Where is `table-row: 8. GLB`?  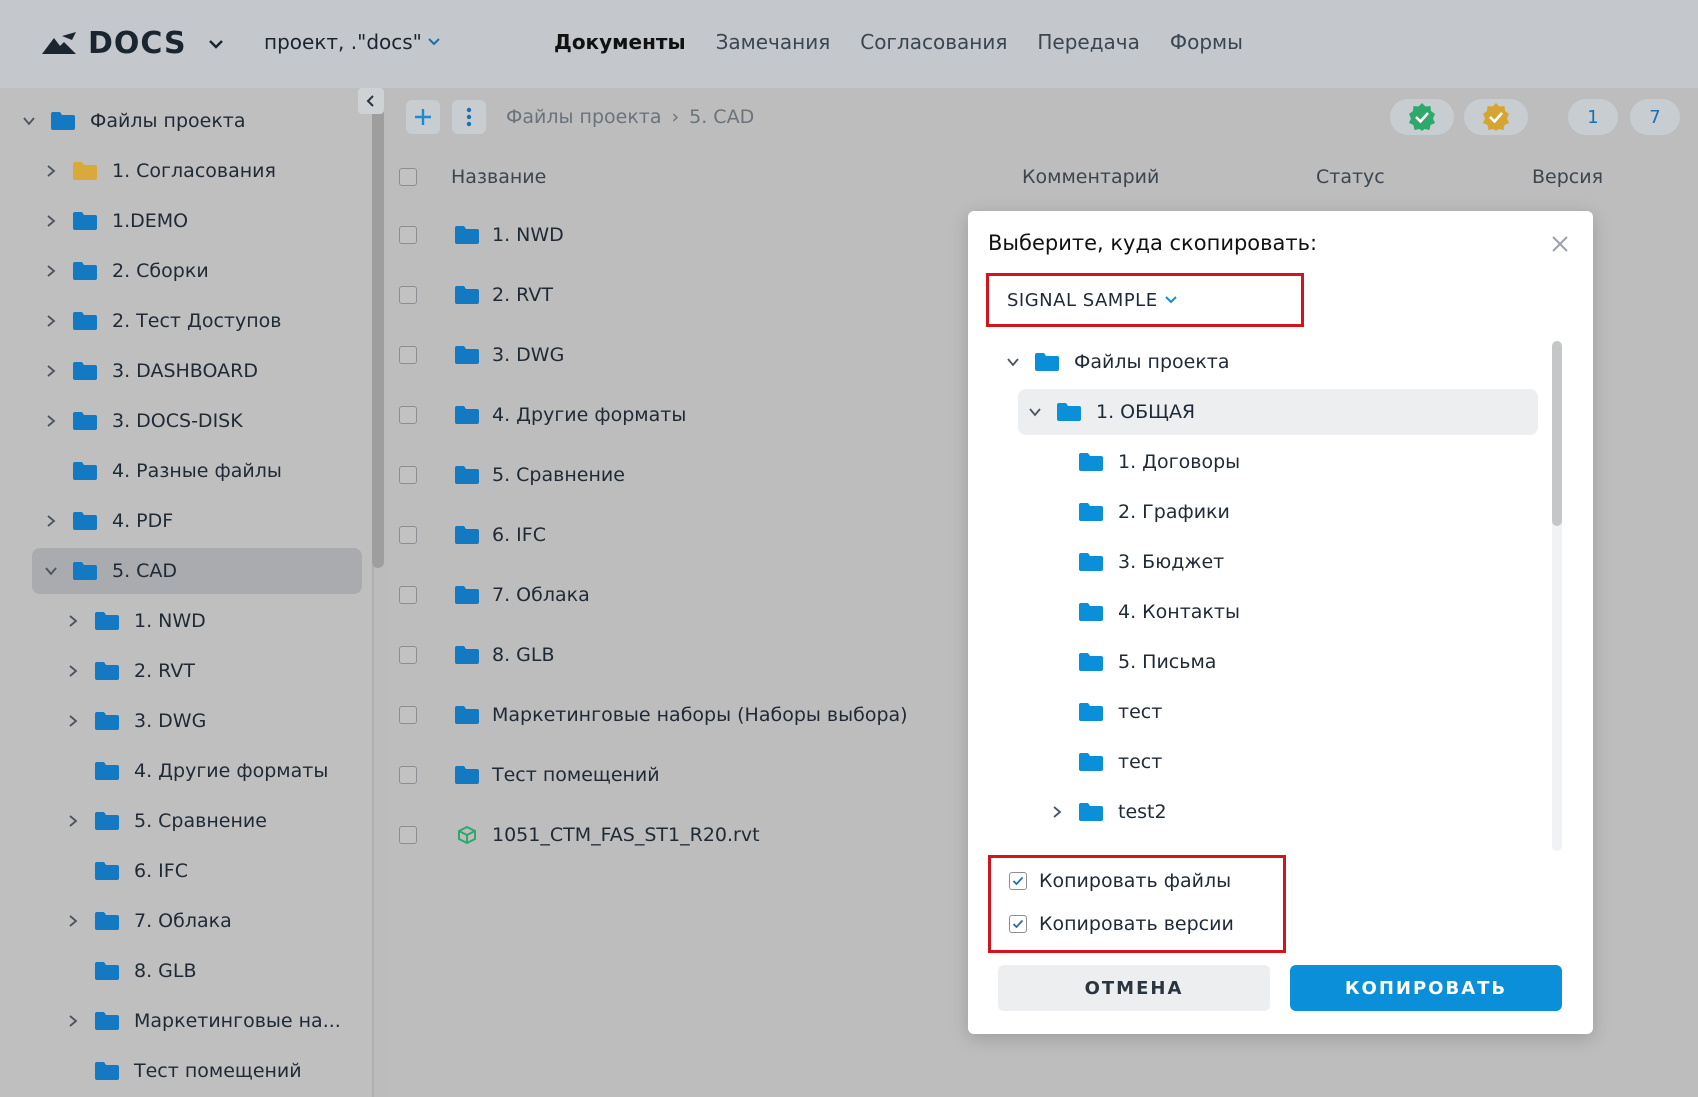
table-row: 8. GLB is located at coordinates (504, 655).